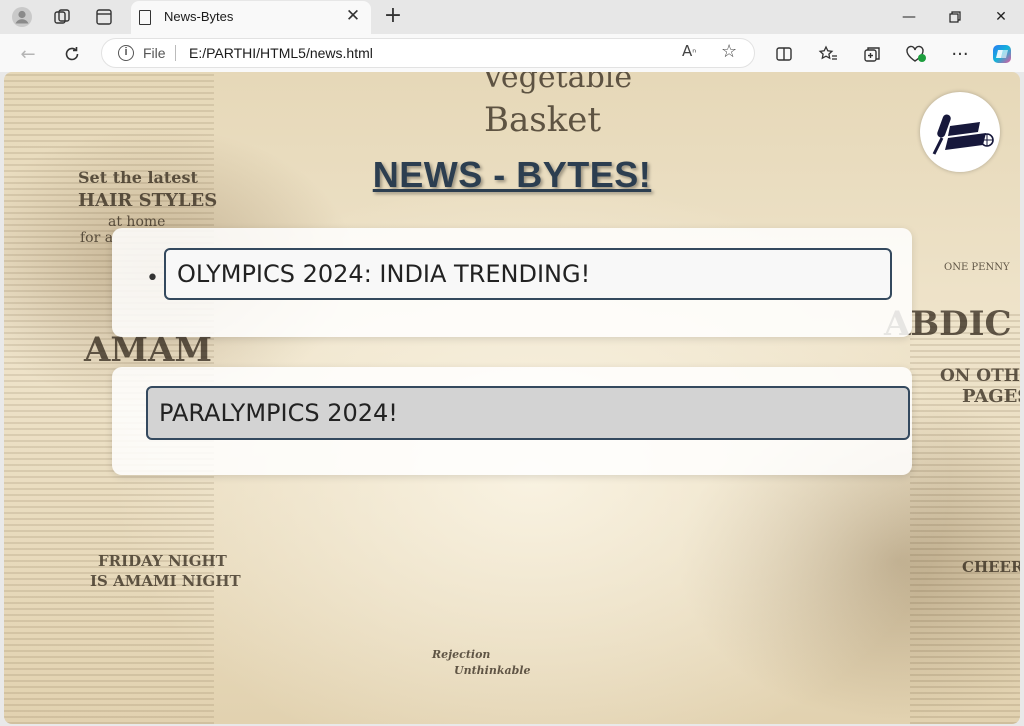 This screenshot has width=1024, height=726. I want to click on bg-text-one-penny: ONE PENNY, so click(977, 267).